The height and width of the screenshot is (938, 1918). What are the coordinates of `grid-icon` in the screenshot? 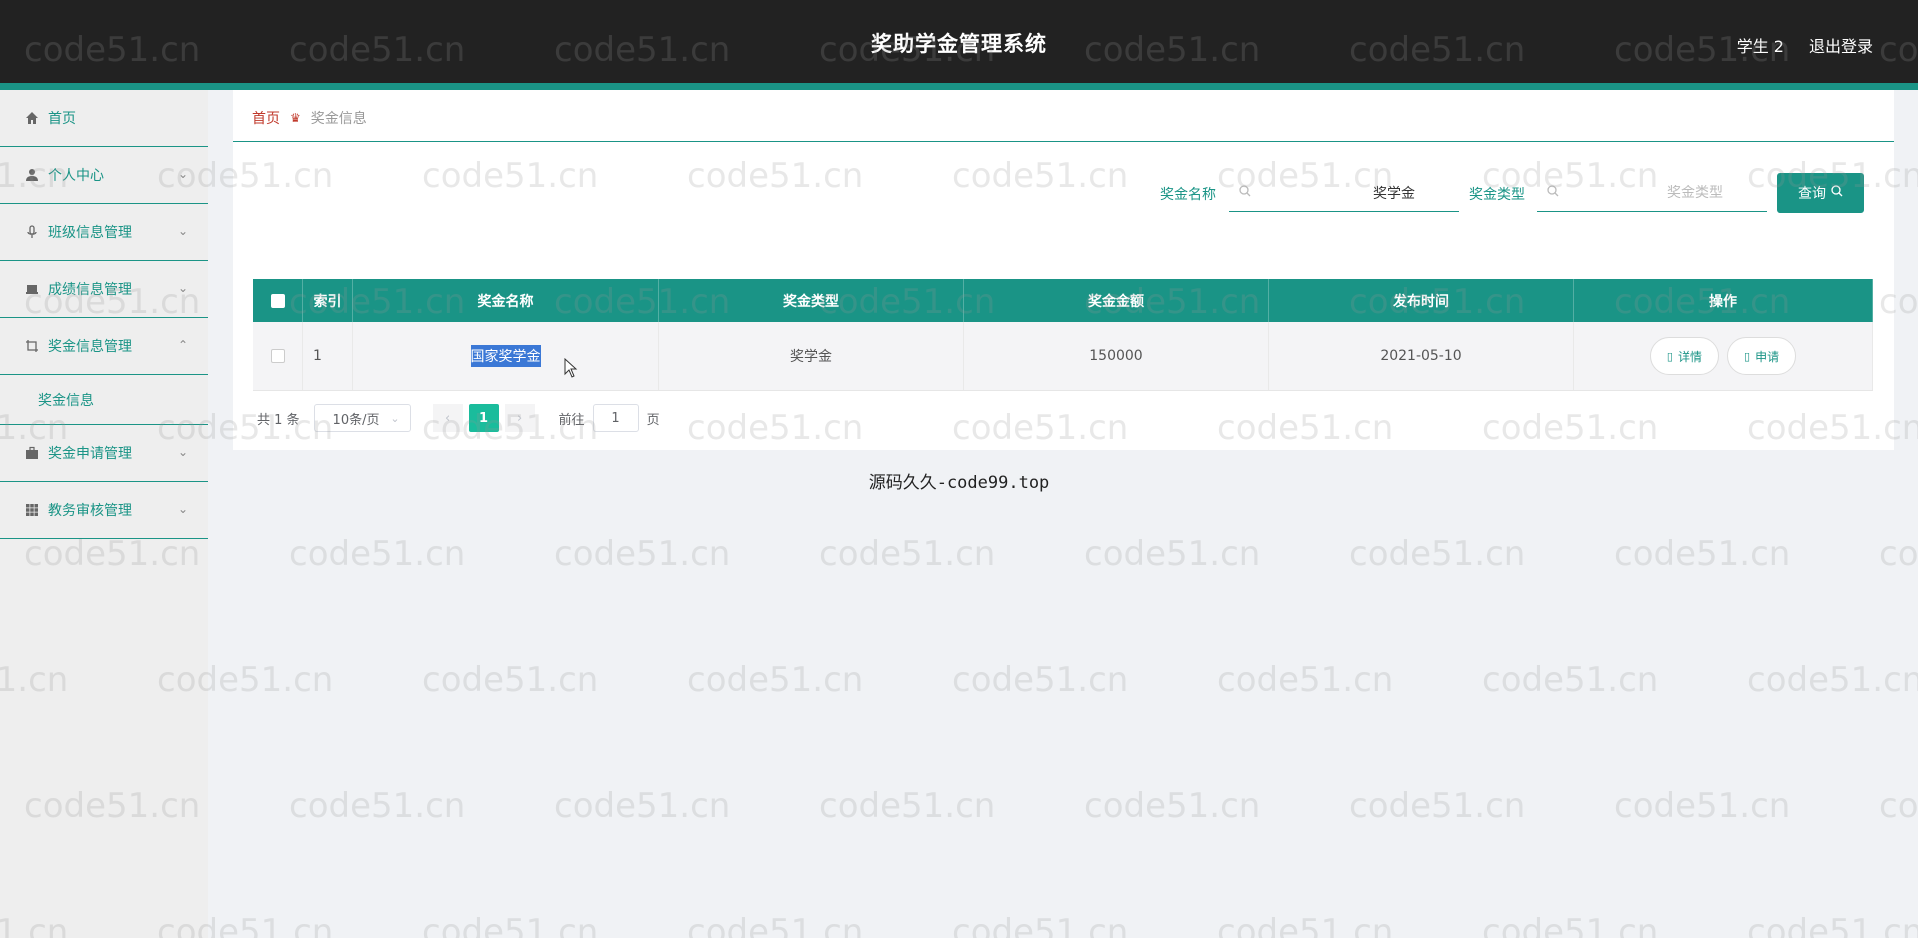 It's located at (32, 510).